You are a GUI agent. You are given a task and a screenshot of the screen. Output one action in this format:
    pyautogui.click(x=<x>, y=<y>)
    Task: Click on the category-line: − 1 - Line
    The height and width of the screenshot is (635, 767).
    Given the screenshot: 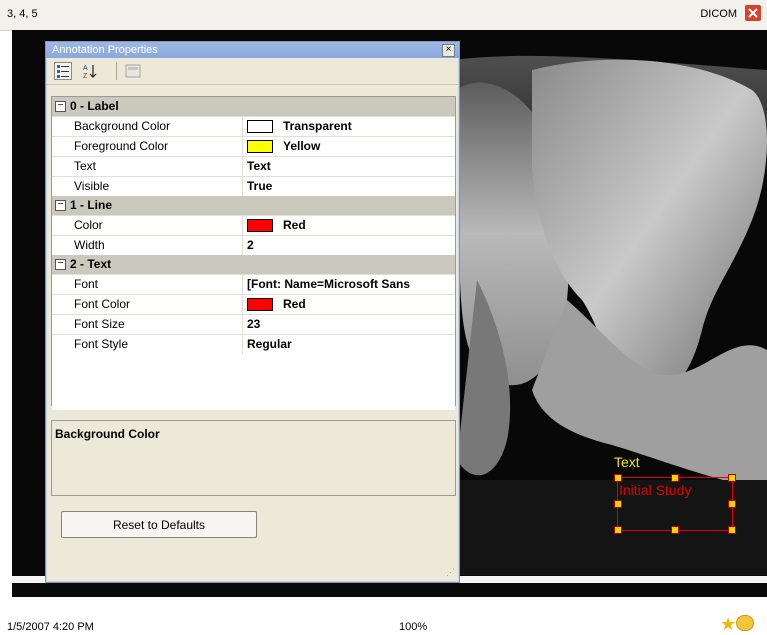 What is the action you would take?
    pyautogui.click(x=253, y=205)
    